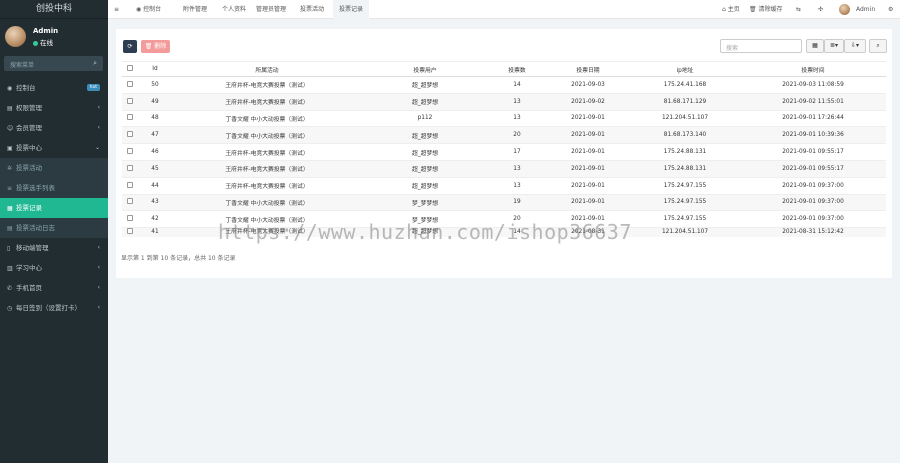 This screenshot has height=463, width=900. What do you see at coordinates (351, 9) in the screenshot?
I see `tab-vote-records: 投票记录` at bounding box center [351, 9].